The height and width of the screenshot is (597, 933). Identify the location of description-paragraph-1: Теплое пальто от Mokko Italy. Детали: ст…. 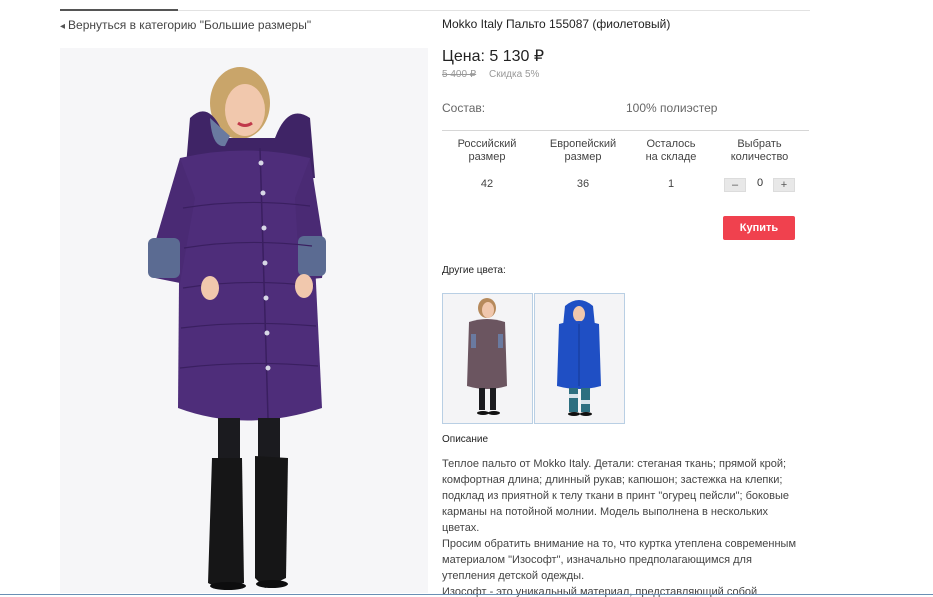
(615, 496).